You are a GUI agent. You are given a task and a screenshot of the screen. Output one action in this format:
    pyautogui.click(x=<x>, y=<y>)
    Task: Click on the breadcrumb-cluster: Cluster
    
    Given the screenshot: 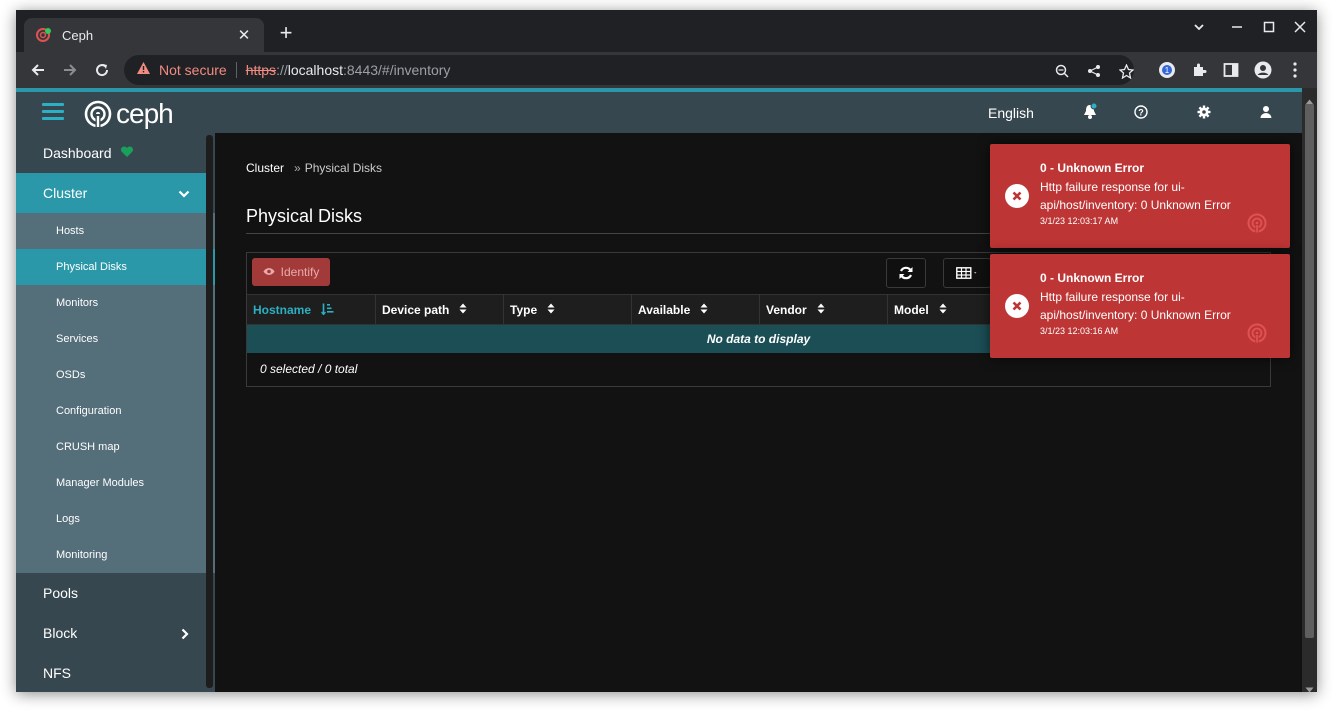 What is the action you would take?
    pyautogui.click(x=265, y=168)
    